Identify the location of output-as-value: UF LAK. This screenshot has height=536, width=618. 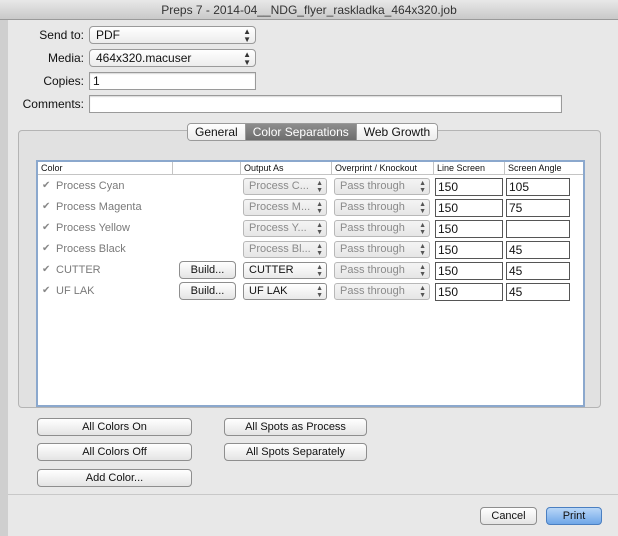
(268, 291).